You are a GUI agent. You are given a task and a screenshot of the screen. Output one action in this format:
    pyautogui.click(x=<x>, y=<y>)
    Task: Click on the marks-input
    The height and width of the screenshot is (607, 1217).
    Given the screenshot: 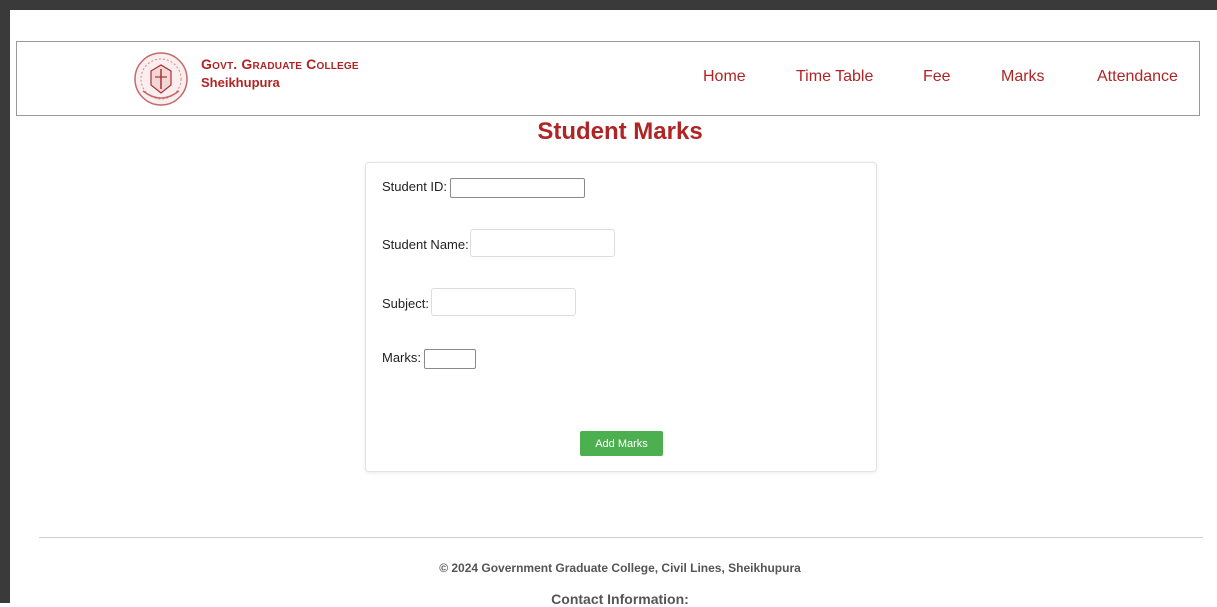 What is the action you would take?
    pyautogui.click(x=450, y=359)
    